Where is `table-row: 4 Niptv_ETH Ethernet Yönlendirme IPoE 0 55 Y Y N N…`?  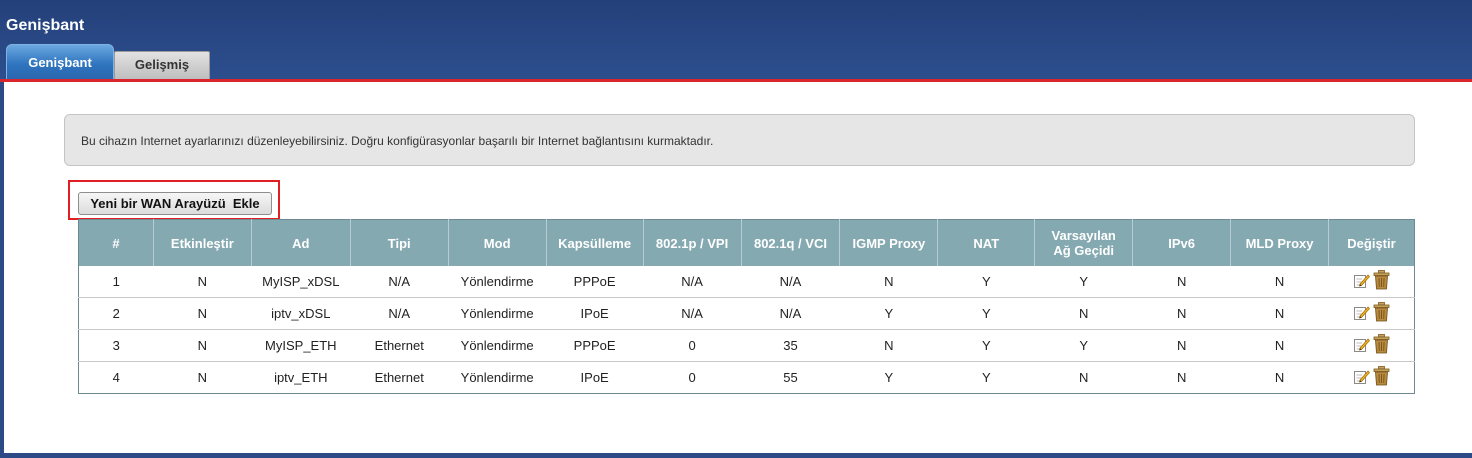
table-row: 4 Niptv_ETH Ethernet Yönlendirme IPoE 0 55 Y Y N N… is located at coordinates (747, 378).